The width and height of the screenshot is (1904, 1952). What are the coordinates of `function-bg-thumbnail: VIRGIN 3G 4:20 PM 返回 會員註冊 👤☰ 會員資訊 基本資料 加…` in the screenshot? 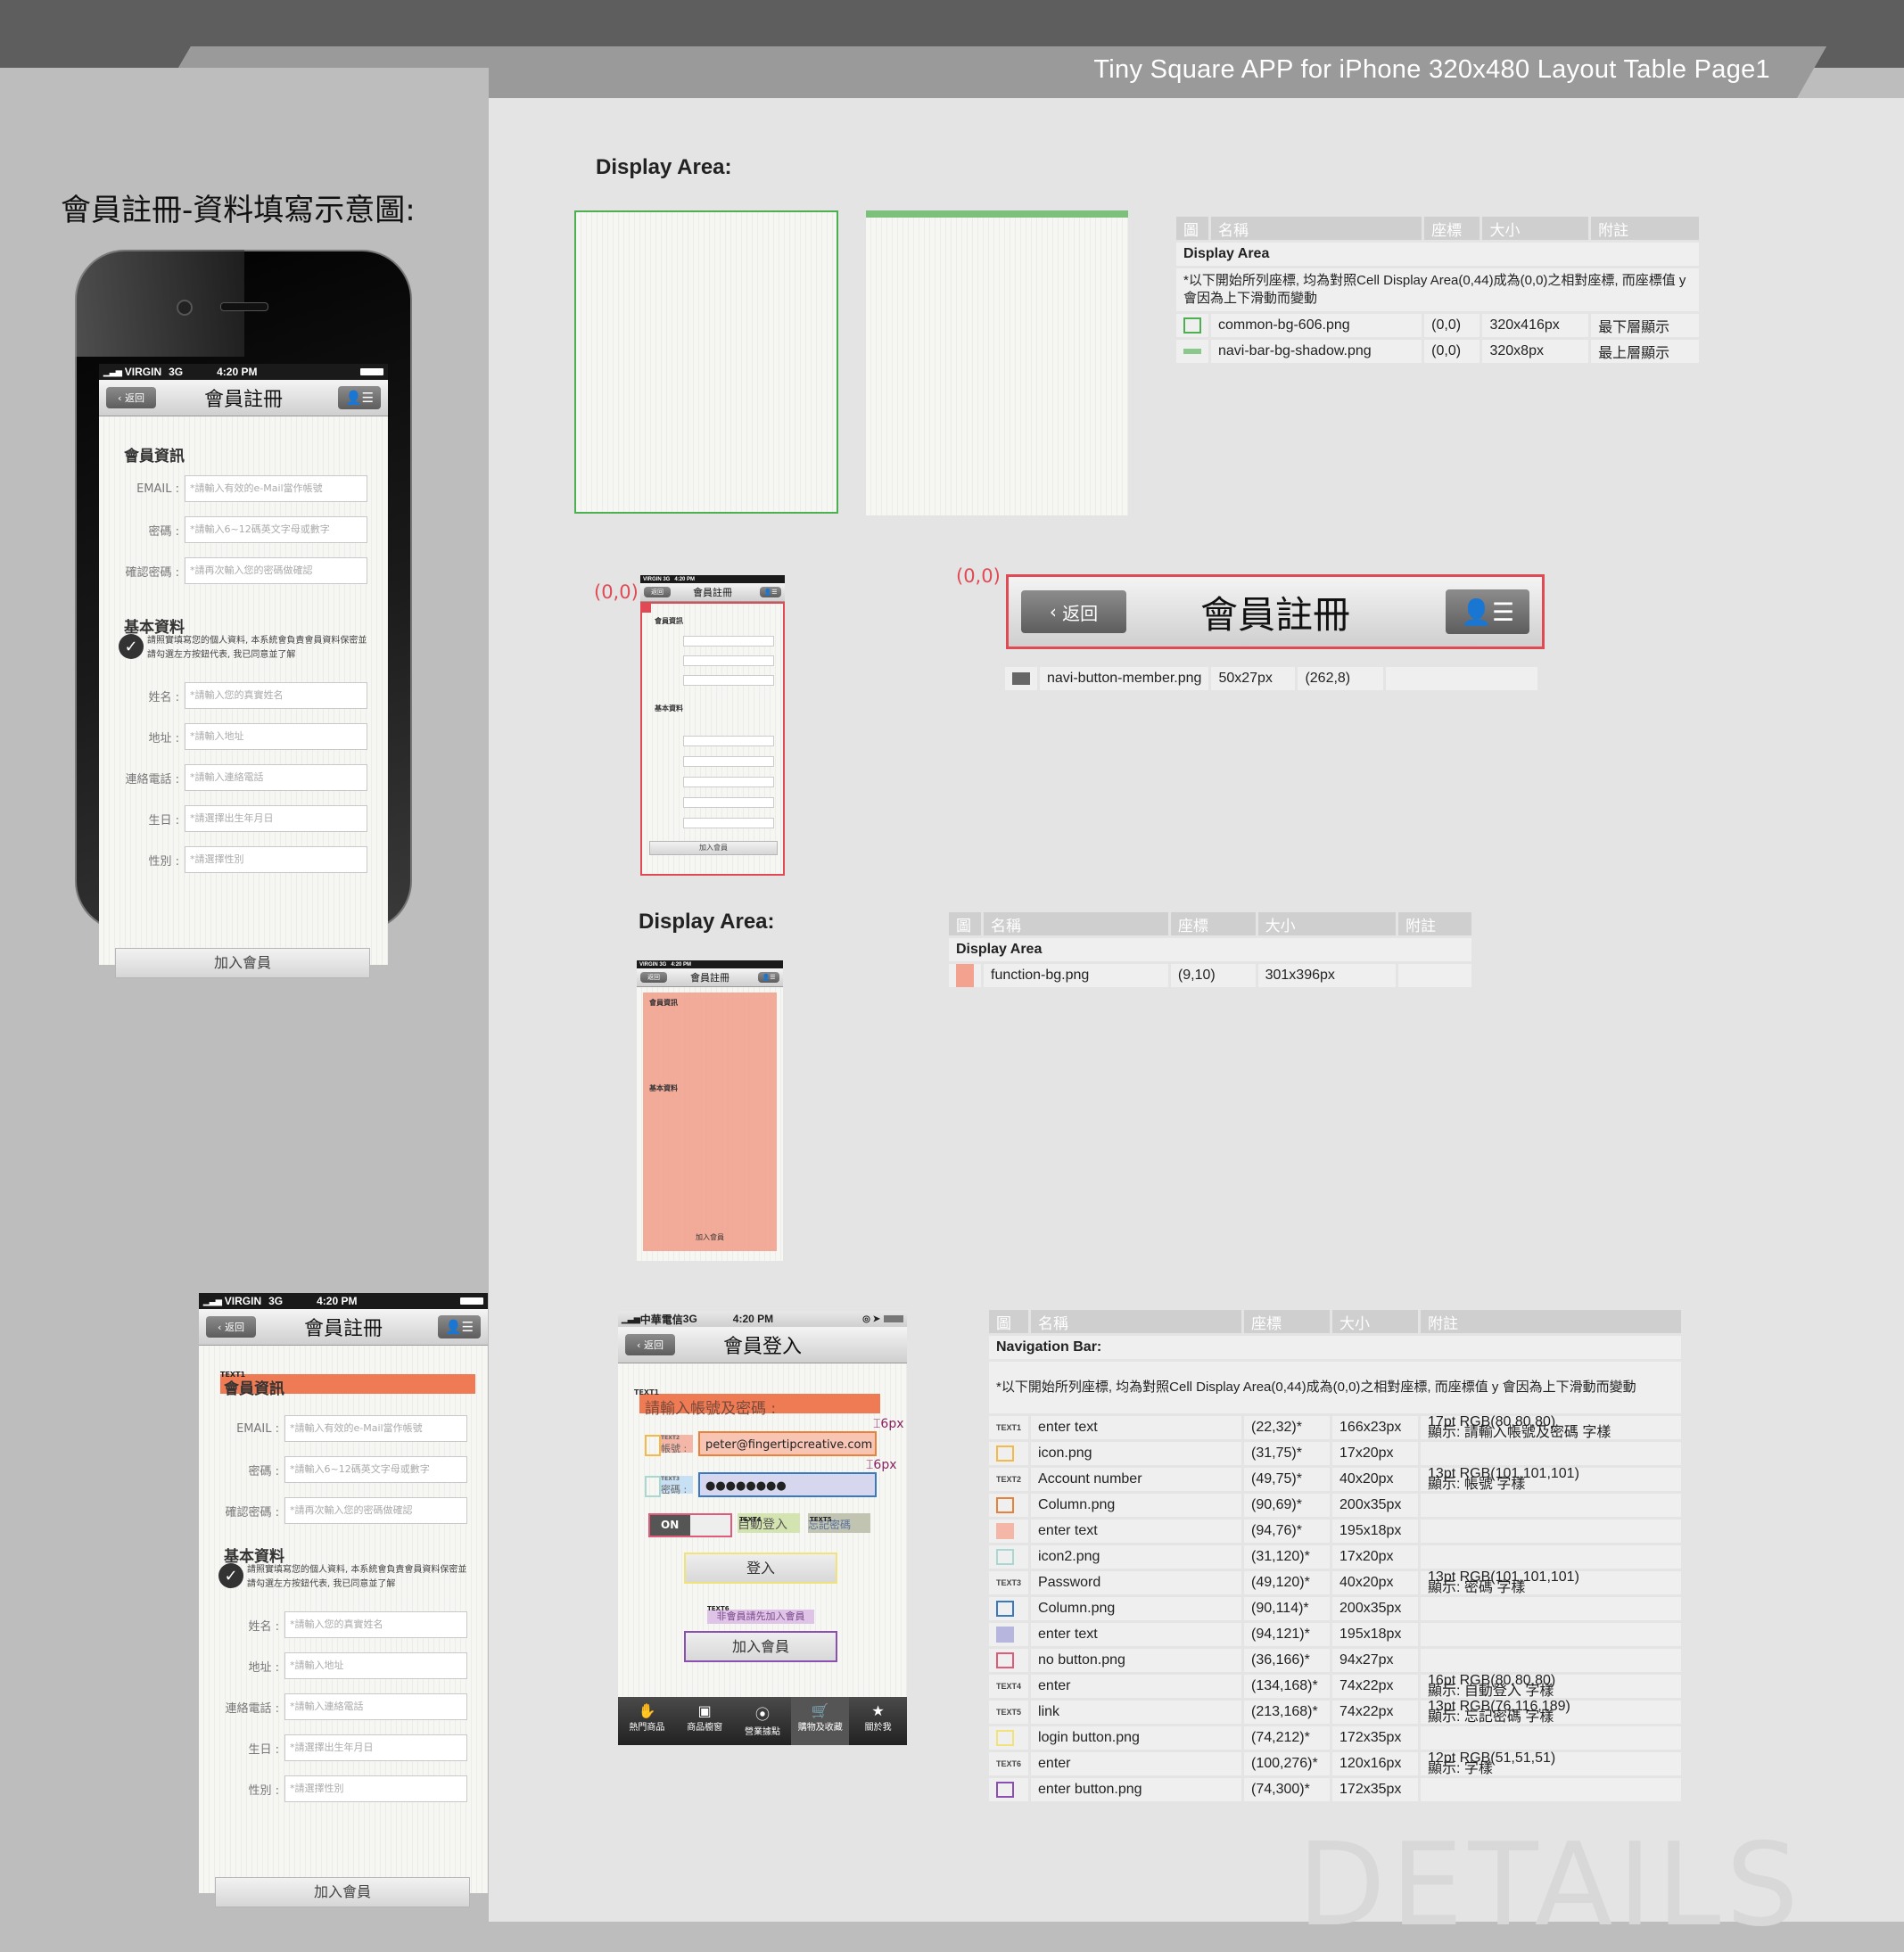 It's located at (710, 1111).